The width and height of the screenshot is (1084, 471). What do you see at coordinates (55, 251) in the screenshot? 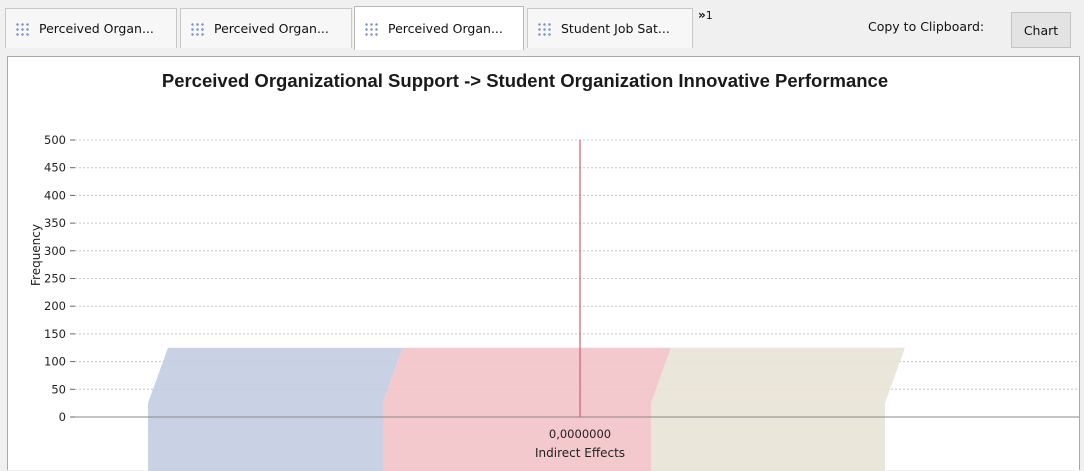
I see `y-tick-label: 300` at bounding box center [55, 251].